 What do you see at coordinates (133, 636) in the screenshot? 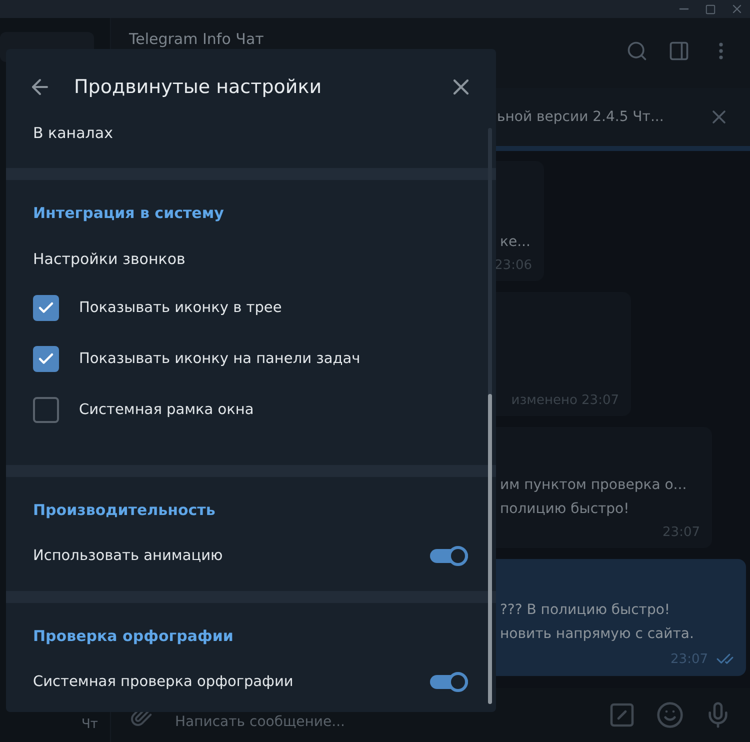
I see `section-title: Проверка орфографии` at bounding box center [133, 636].